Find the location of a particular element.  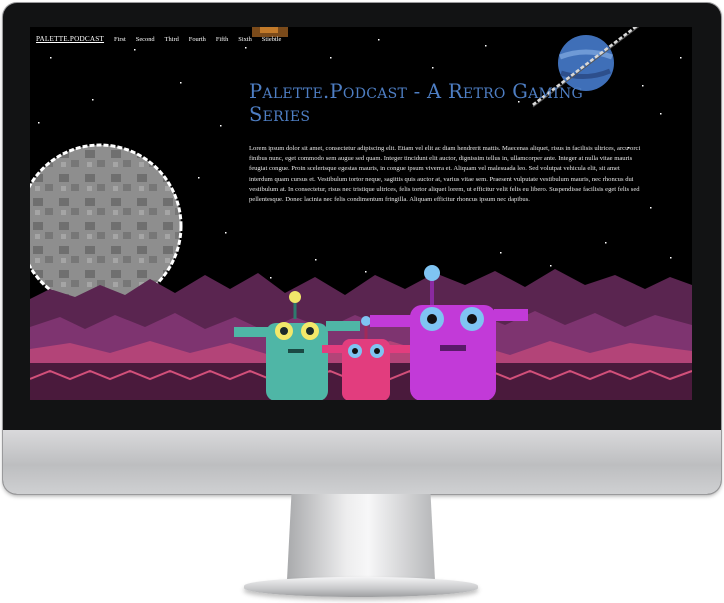

page-title: Palette.Podcast - A Retro Gaming Series is located at coordinates (416, 103).